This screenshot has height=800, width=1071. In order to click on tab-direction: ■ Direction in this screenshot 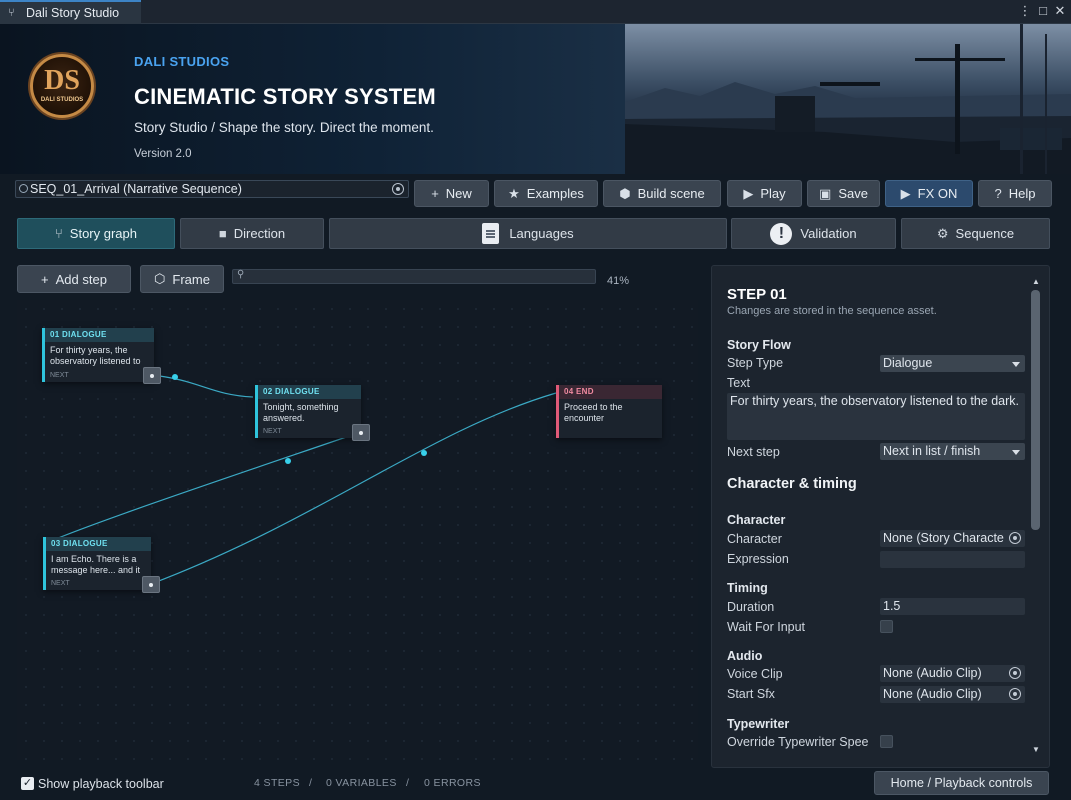, I will do `click(252, 233)`.